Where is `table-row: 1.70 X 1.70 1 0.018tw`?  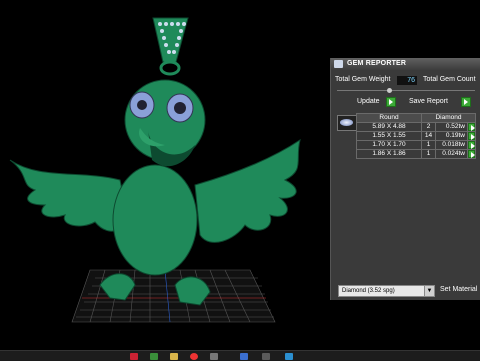
table-row: 1.70 X 1.70 1 0.018tw is located at coordinates (416, 145).